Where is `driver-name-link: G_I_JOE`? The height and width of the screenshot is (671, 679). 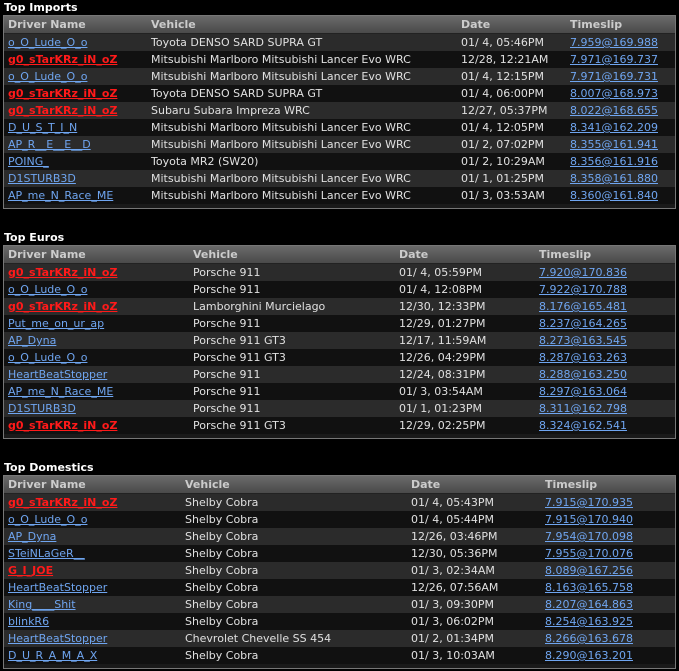
driver-name-link: G_I_JOE is located at coordinates (30, 570).